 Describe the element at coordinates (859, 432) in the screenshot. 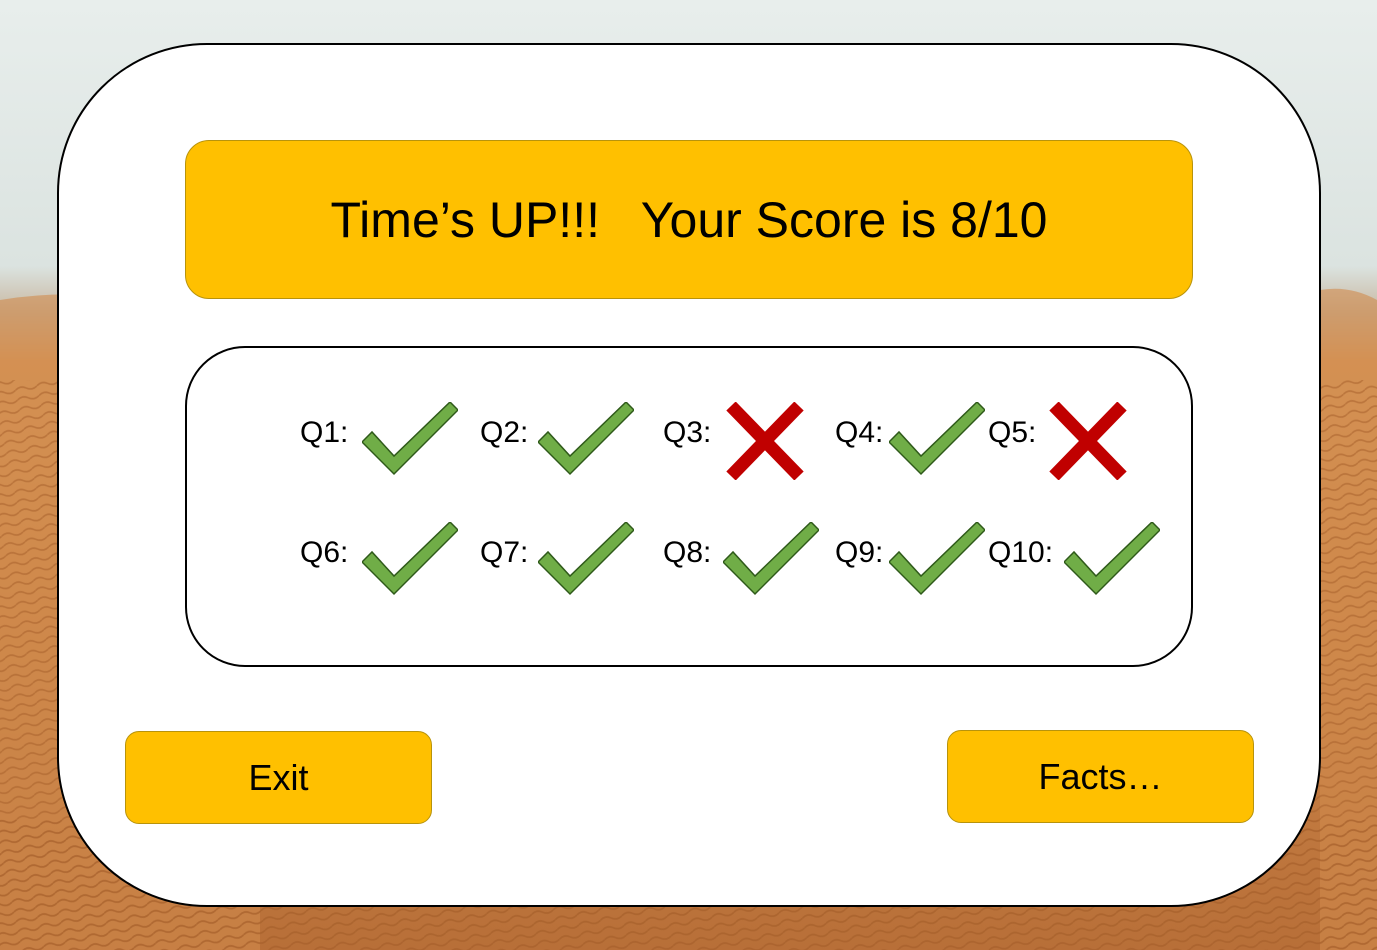

I see `question-label: Q4:` at that location.